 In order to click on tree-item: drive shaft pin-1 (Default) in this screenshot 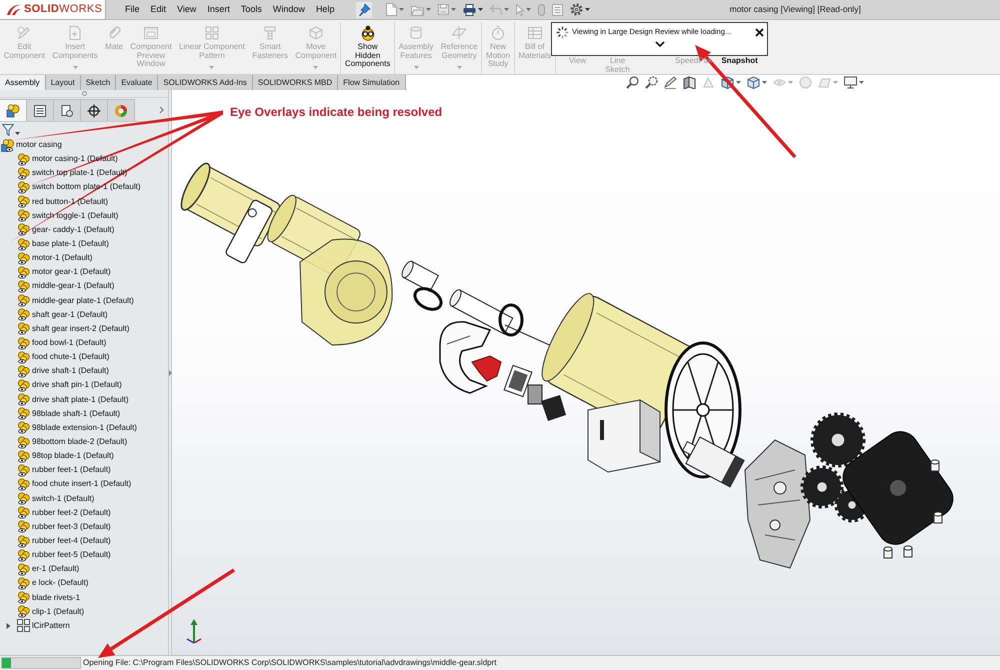, I will do `click(77, 385)`.